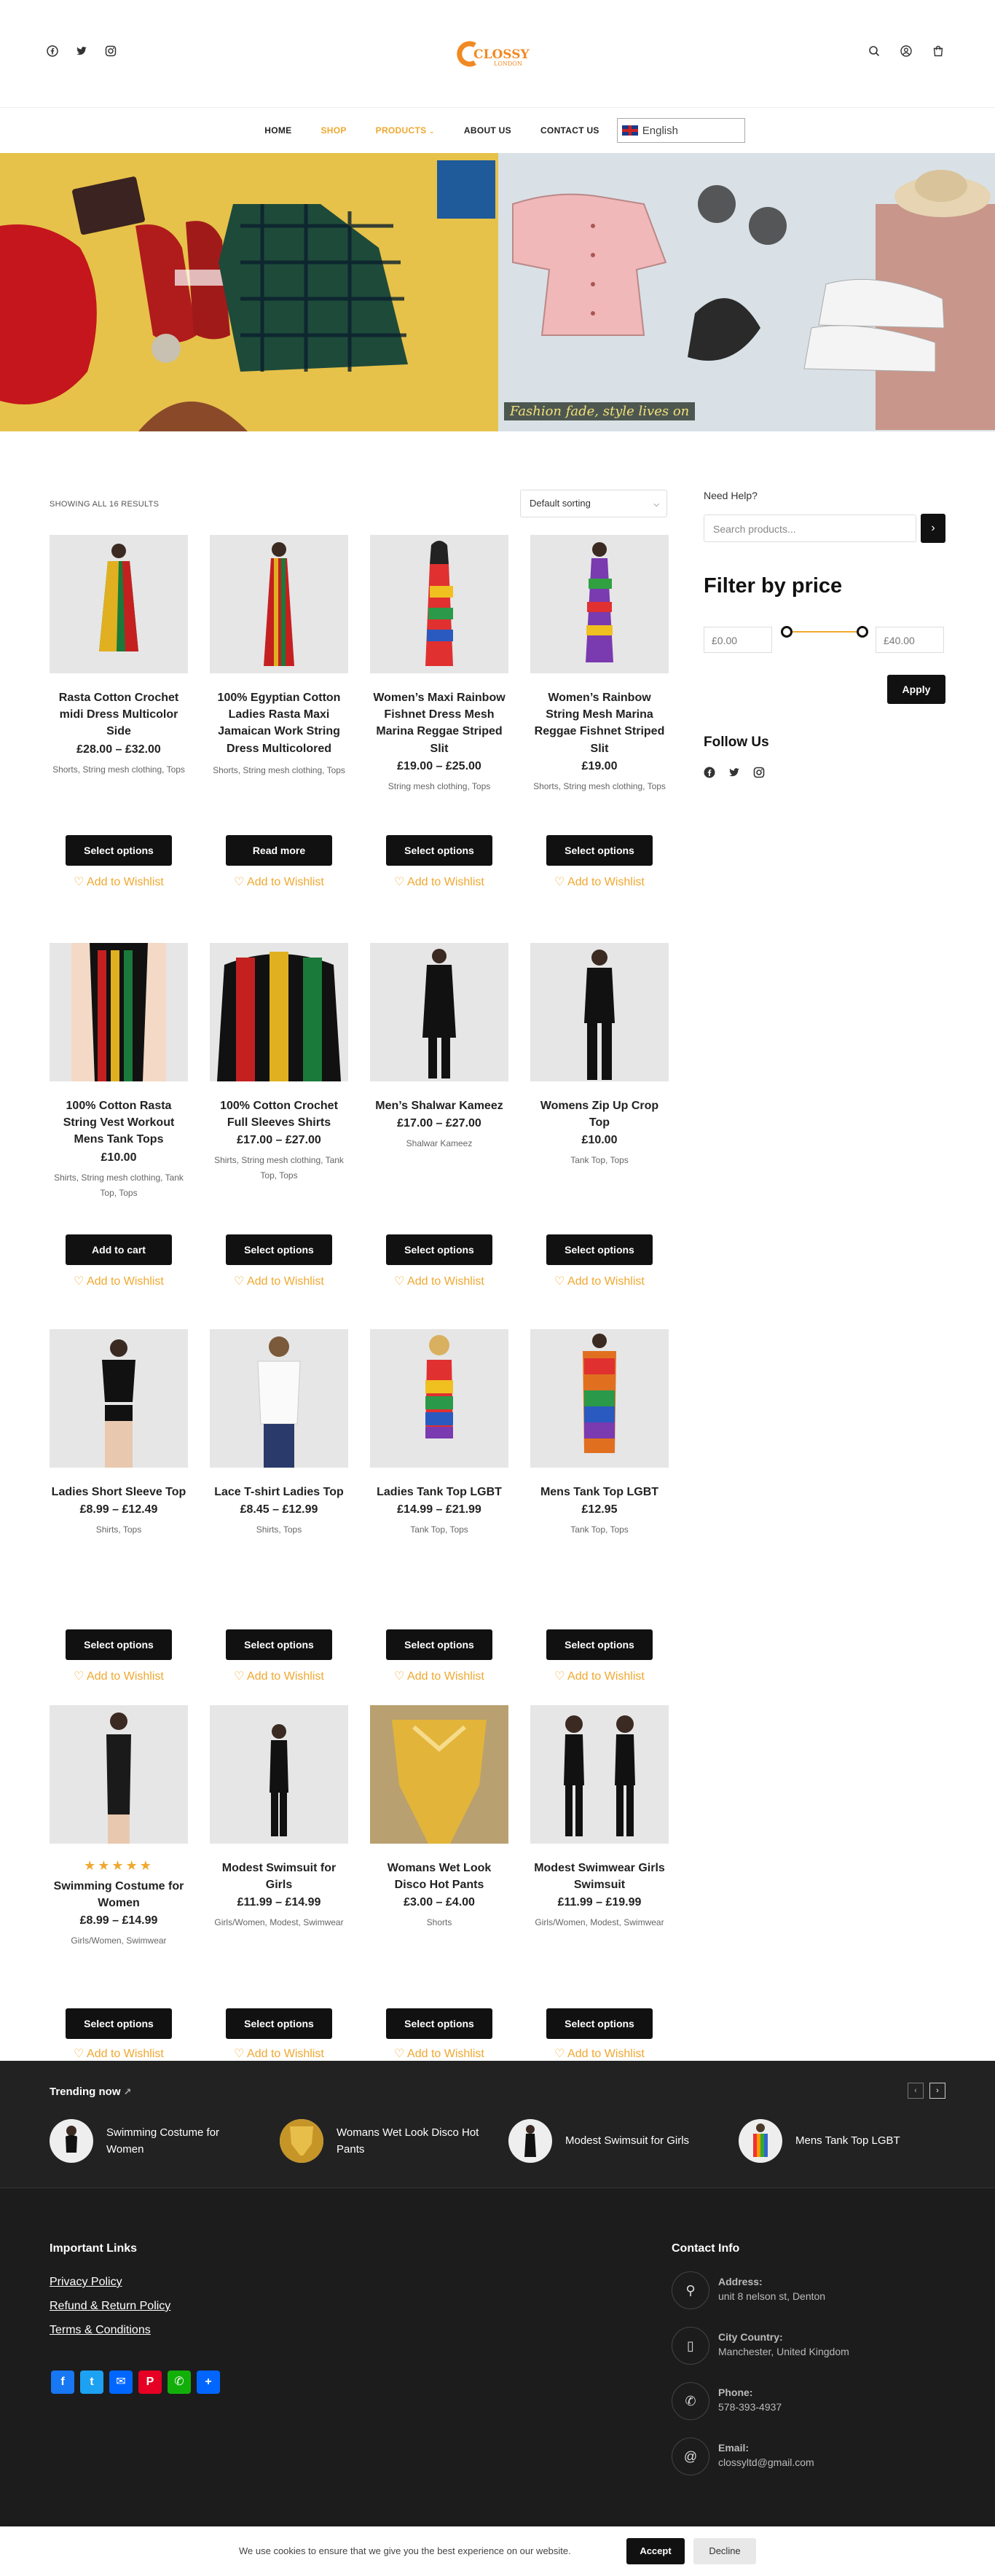 The height and width of the screenshot is (2576, 995). Describe the element at coordinates (439, 1492) in the screenshot. I see `product-name: Ladies Tank Top LGBT` at that location.